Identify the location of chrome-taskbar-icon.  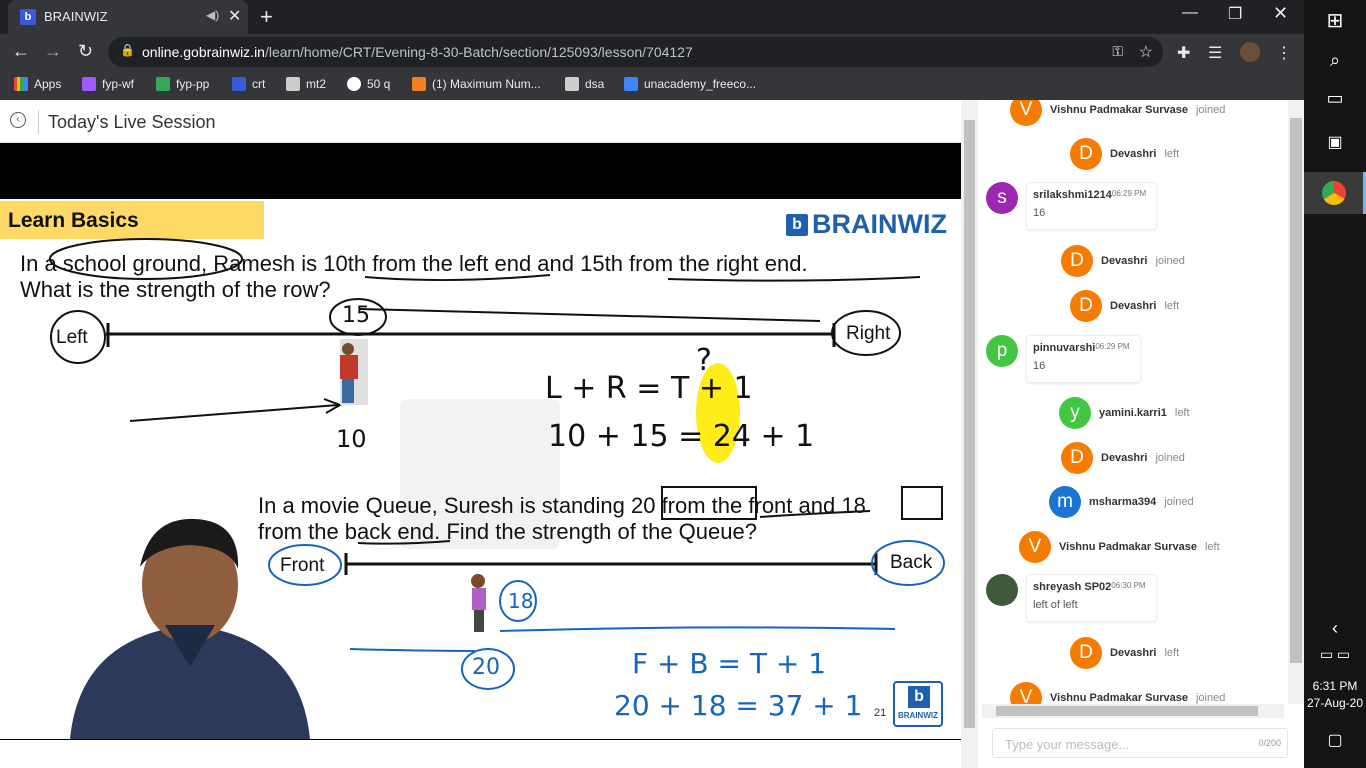
(1335, 193).